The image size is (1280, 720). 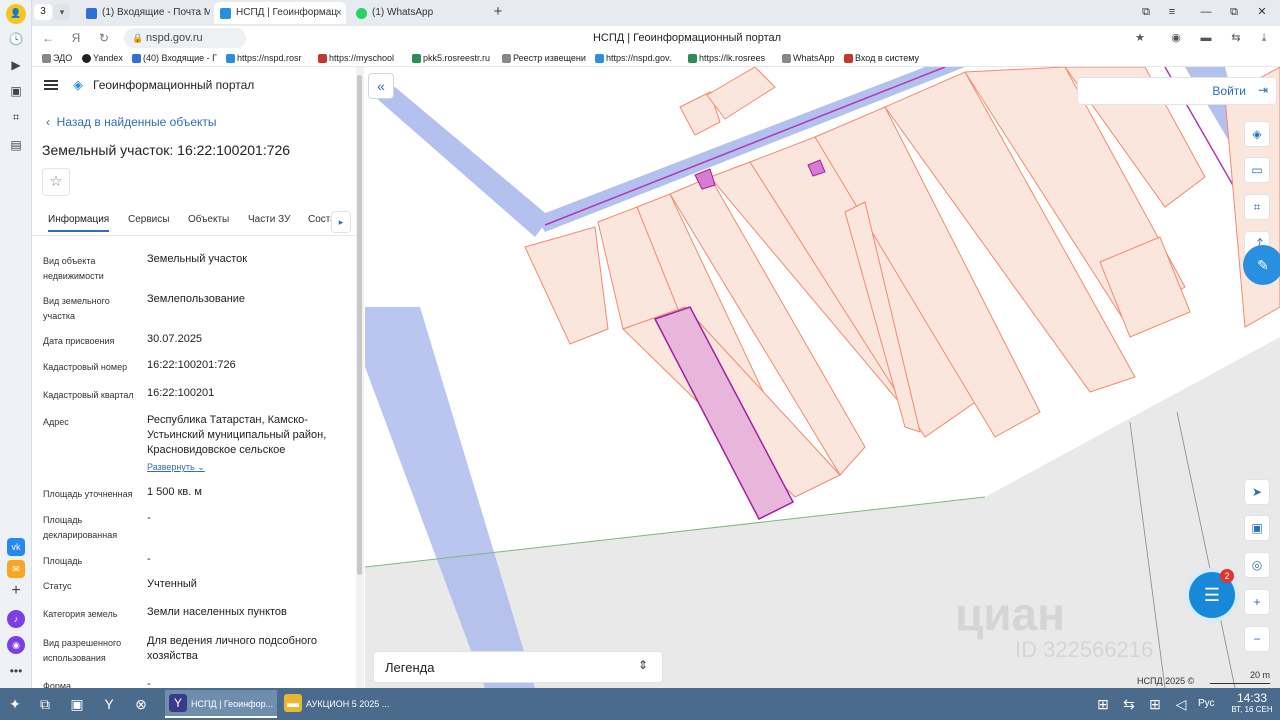 I want to click on extension-icon: ◉, so click(x=1176, y=38).